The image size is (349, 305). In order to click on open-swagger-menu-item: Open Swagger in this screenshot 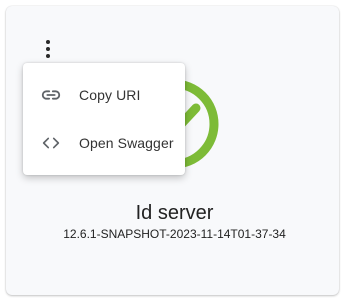, I will do `click(104, 143)`.